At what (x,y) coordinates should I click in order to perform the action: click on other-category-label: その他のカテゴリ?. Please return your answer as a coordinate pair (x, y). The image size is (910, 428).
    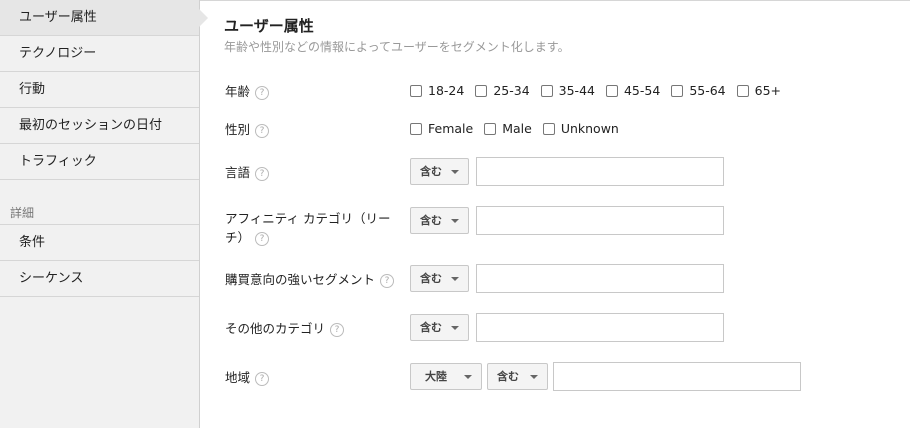
    Looking at the image, I should click on (285, 328).